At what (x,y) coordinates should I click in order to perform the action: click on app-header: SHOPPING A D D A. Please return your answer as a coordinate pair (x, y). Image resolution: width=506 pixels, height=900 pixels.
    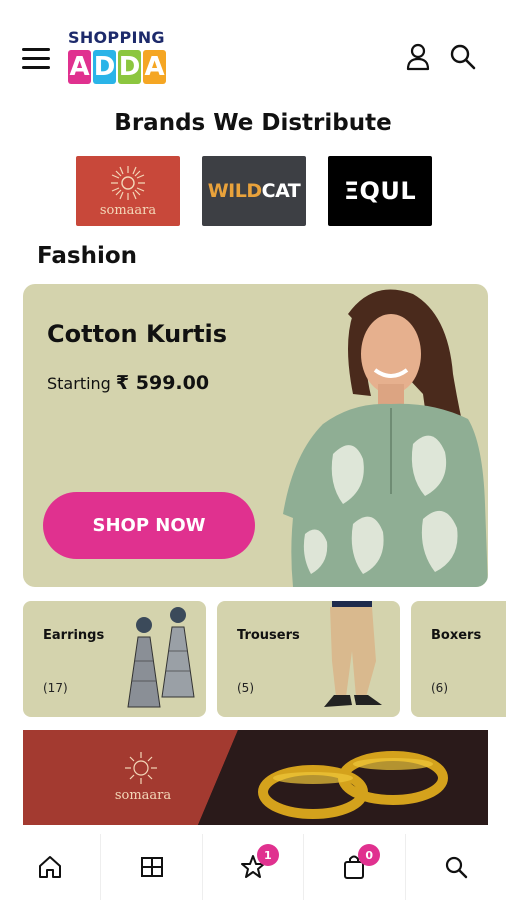
    Looking at the image, I should click on (253, 62).